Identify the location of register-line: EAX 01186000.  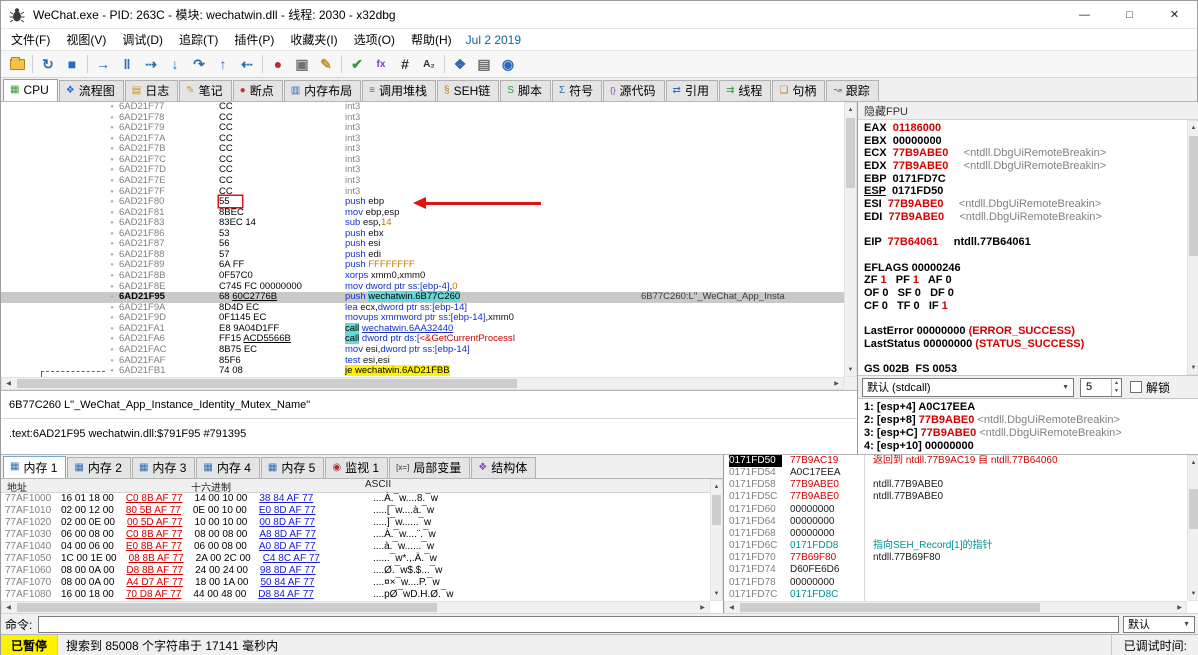
(1025, 128).